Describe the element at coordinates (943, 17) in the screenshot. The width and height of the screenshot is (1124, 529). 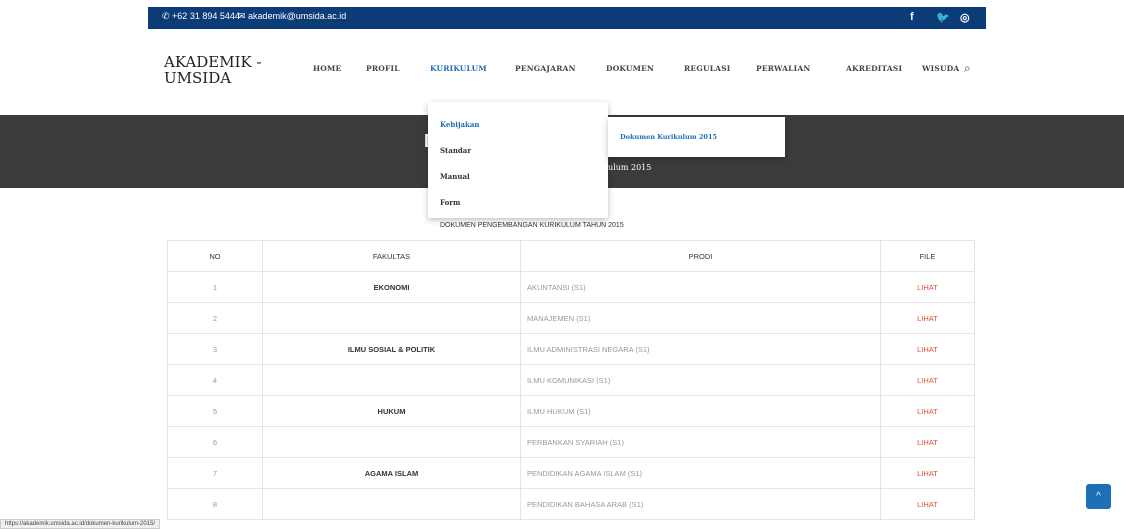
I see `twitter-icon: 🐦` at that location.